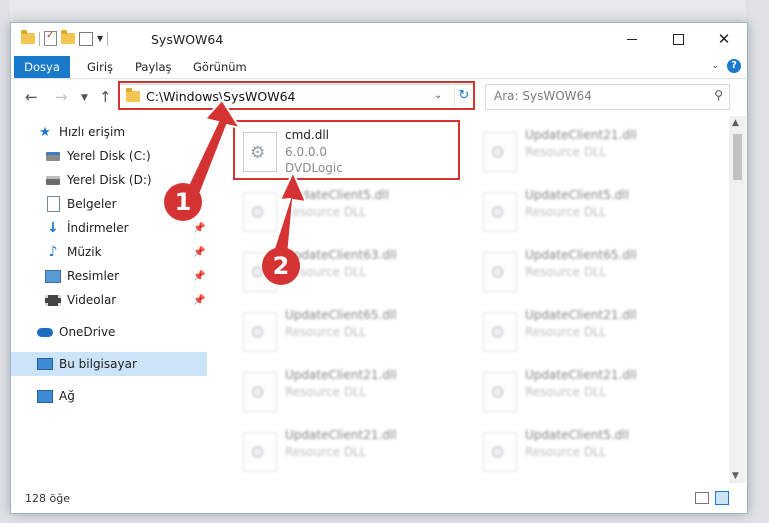 Image resolution: width=769 pixels, height=523 pixels. I want to click on ribbon-controls: ⌄ ?, so click(726, 66).